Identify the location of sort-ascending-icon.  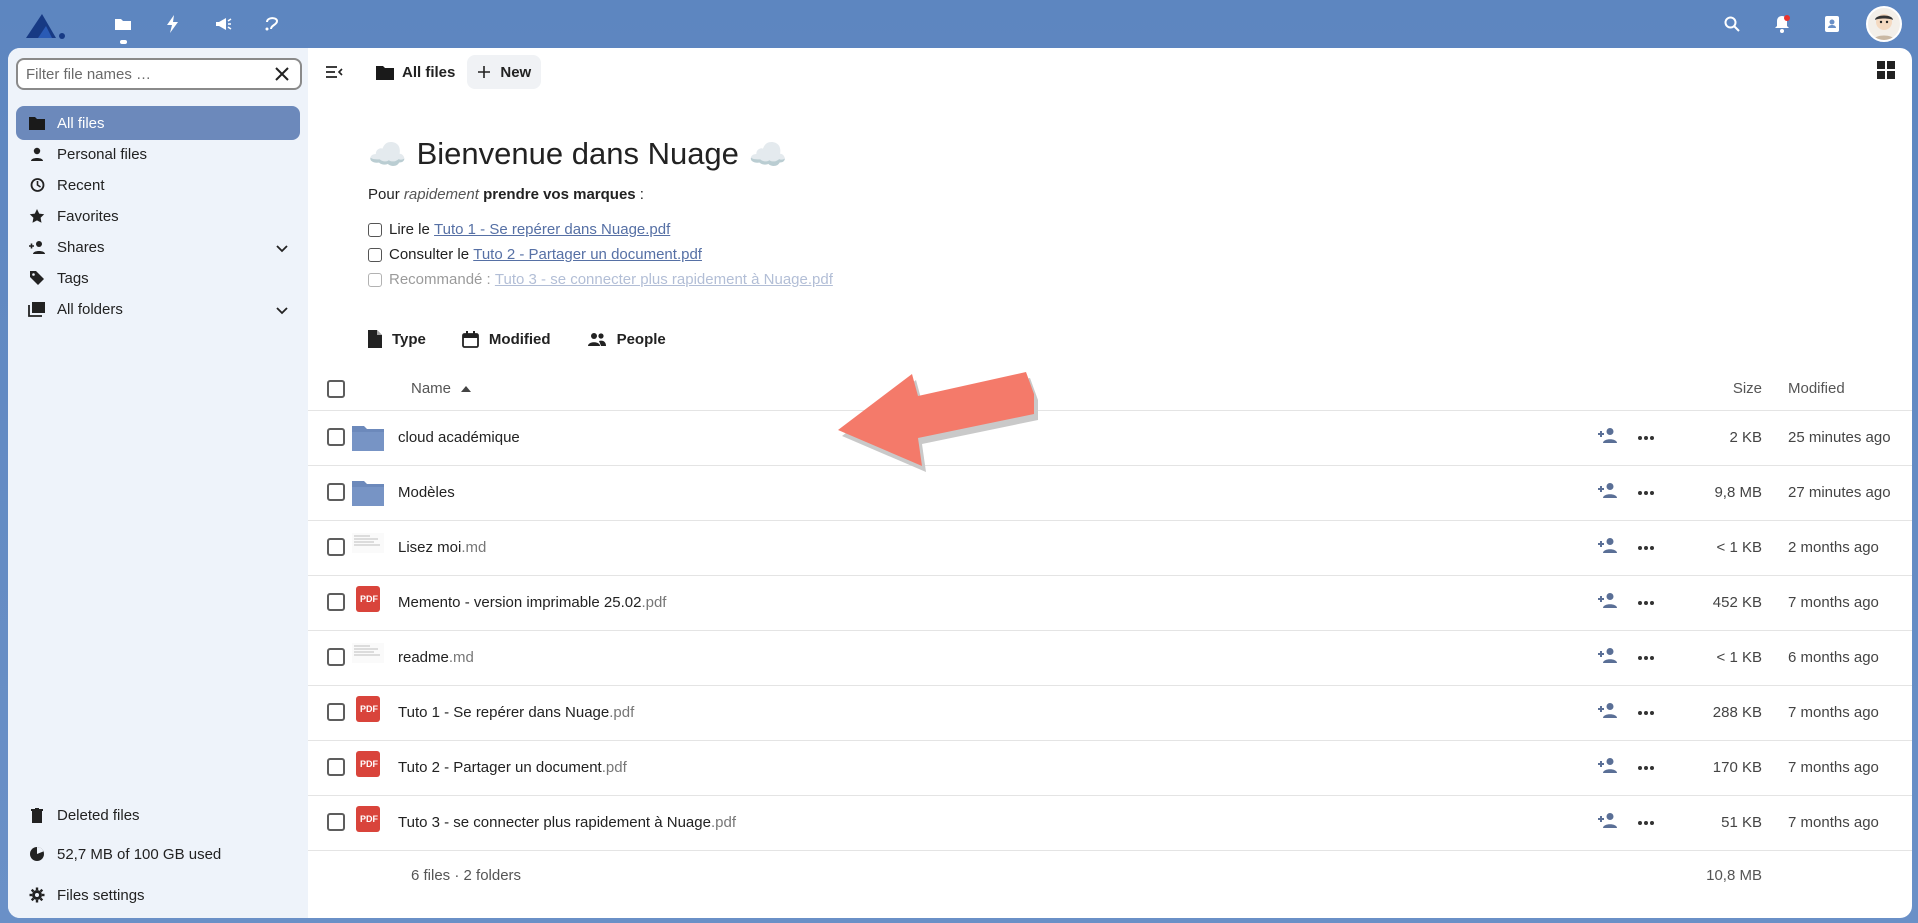
(466, 388).